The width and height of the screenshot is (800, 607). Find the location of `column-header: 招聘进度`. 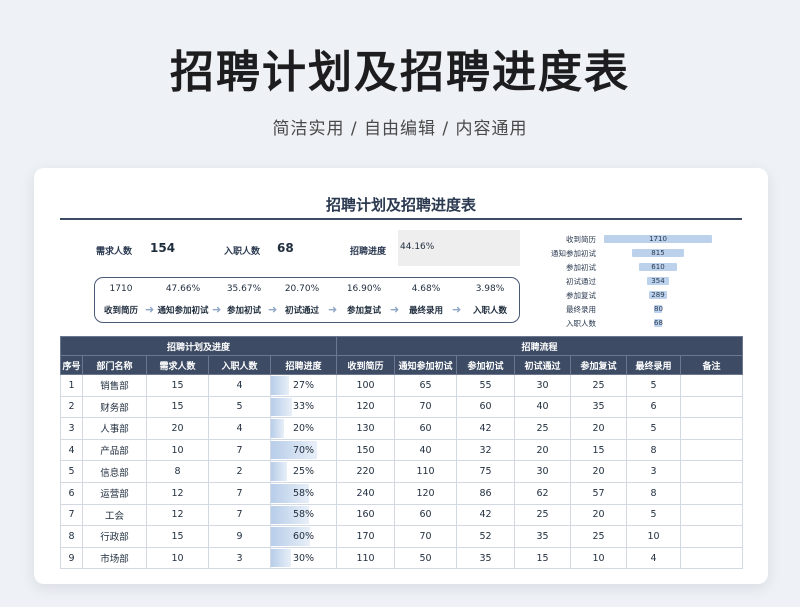

column-header: 招聘进度 is located at coordinates (303, 365).